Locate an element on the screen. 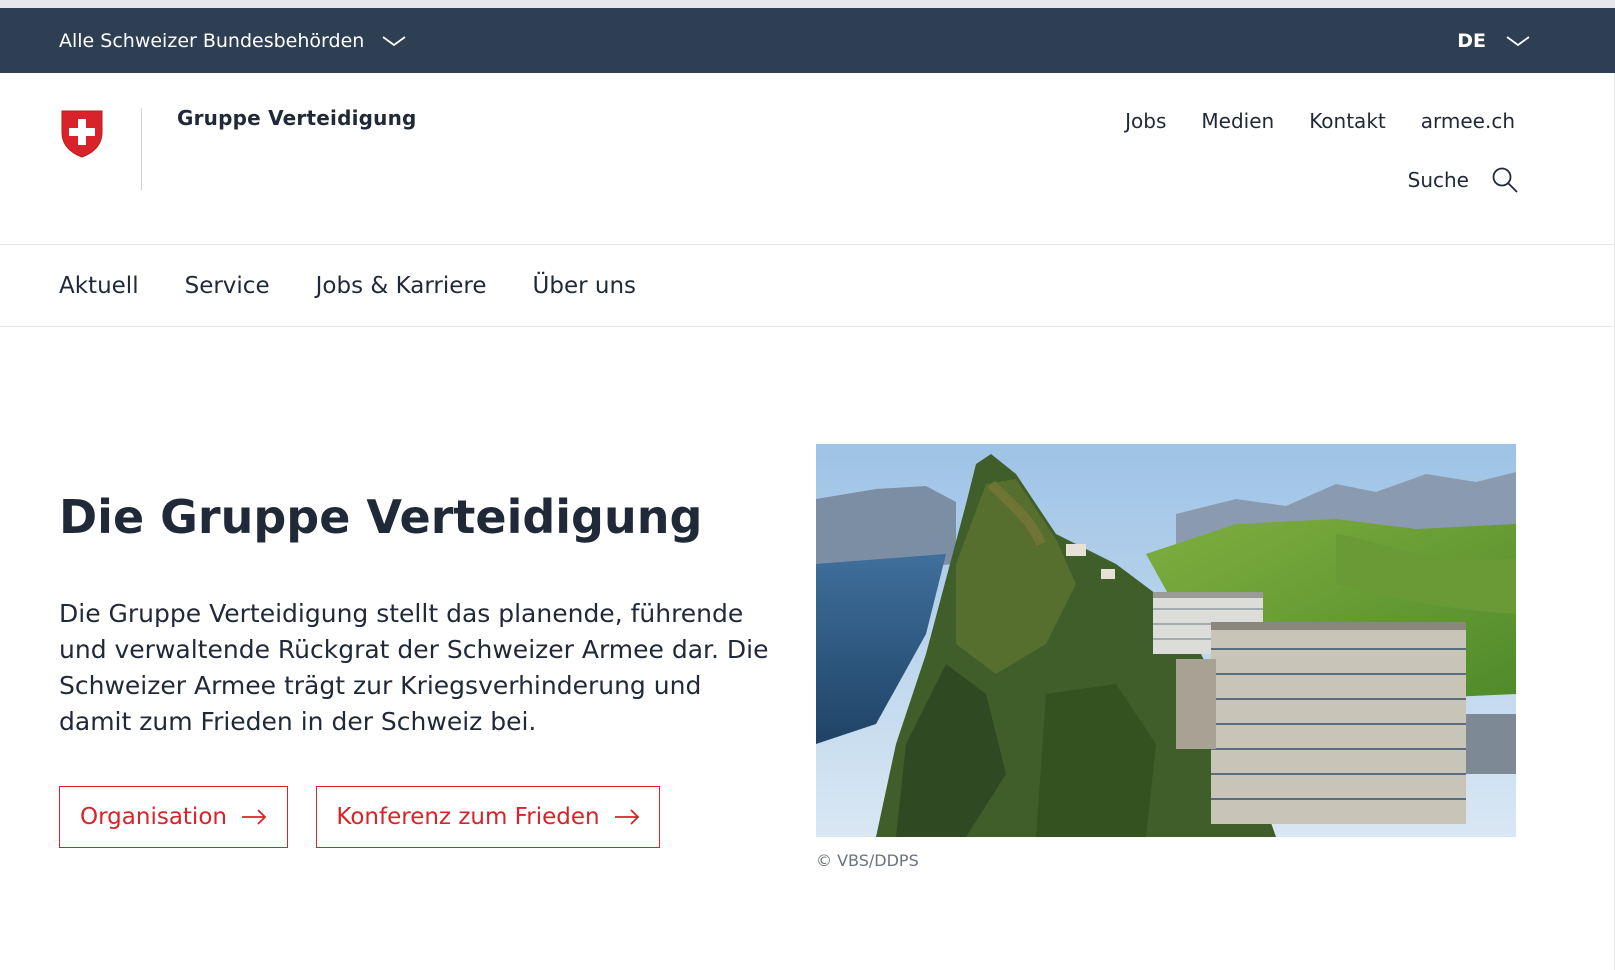 This screenshot has height=970, width=1615. browser-chrome-strip is located at coordinates (807, 4).